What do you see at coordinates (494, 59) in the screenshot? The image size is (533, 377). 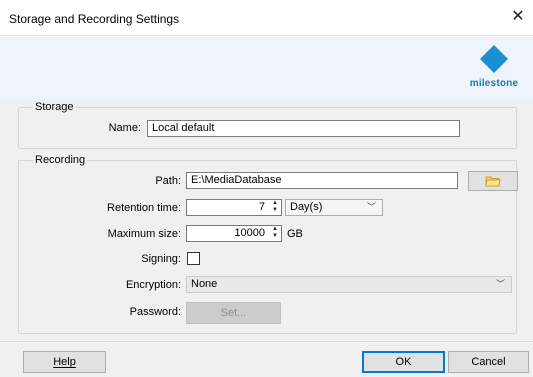 I see `milestone-diamond-icon` at bounding box center [494, 59].